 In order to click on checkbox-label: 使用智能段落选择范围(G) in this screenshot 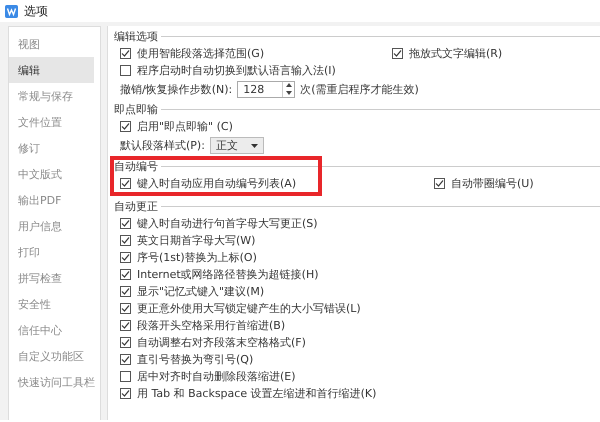, I will do `click(200, 53)`.